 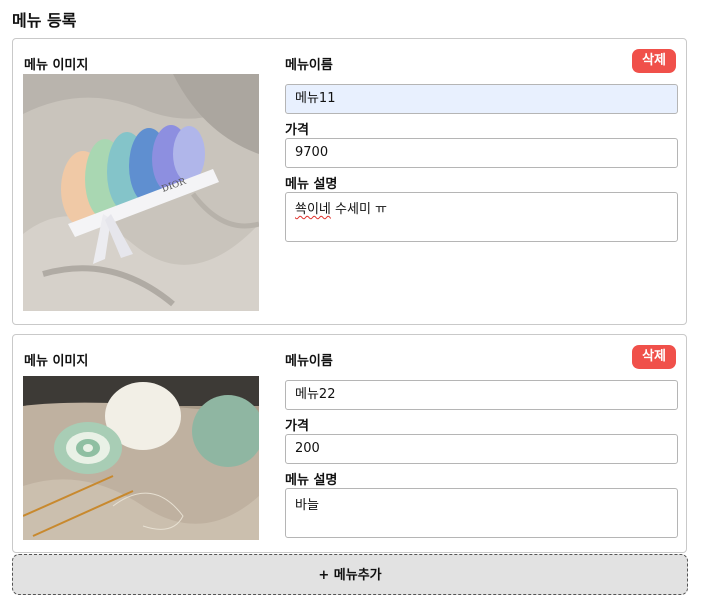 I want to click on photo-yarn-balls-icon, so click(x=141, y=458).